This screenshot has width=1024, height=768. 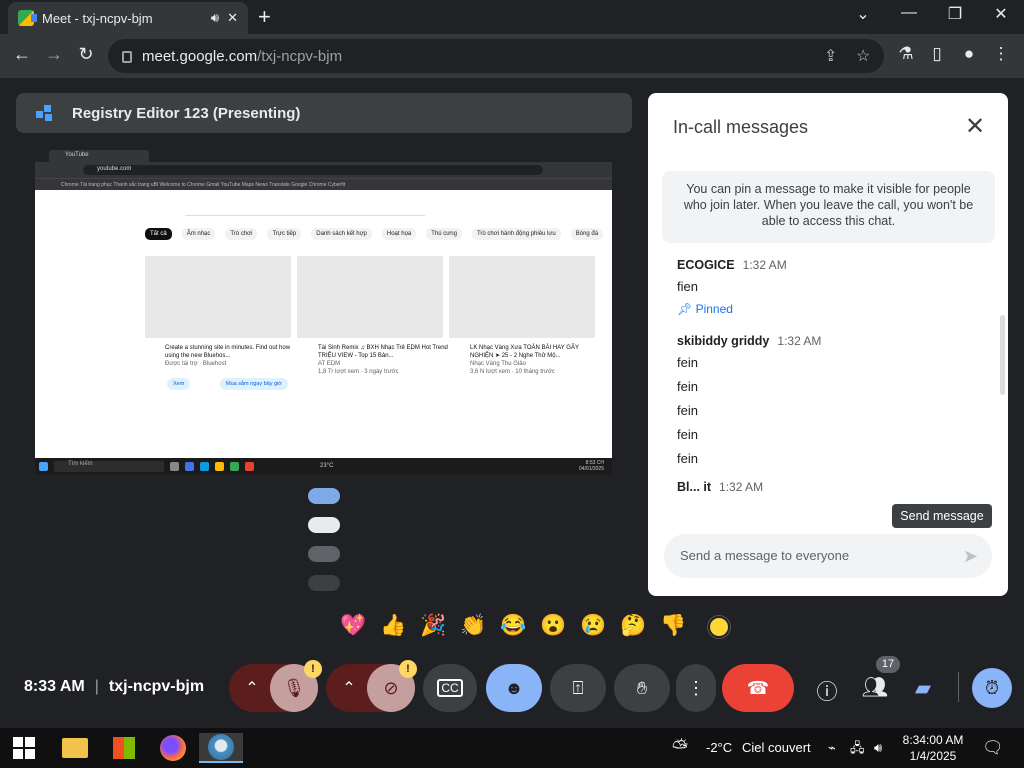 What do you see at coordinates (327, 466) in the screenshot?
I see `ss-temp: 23°C` at bounding box center [327, 466].